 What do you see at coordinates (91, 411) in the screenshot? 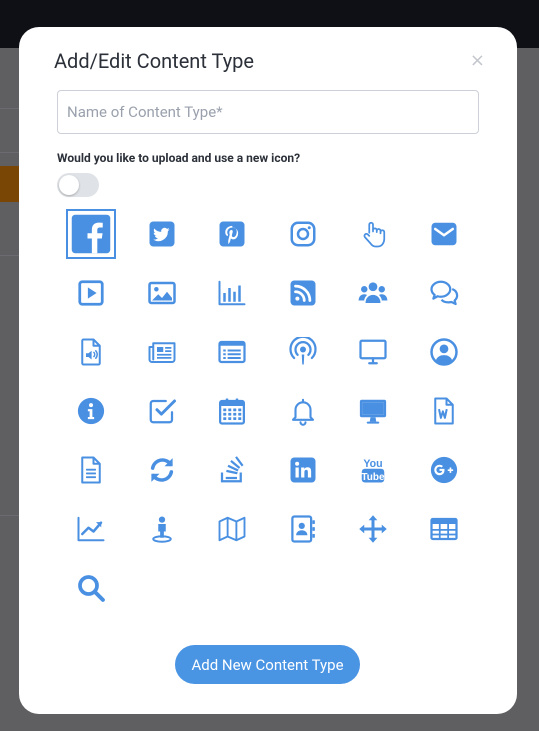
I see `info-circle-icon` at bounding box center [91, 411].